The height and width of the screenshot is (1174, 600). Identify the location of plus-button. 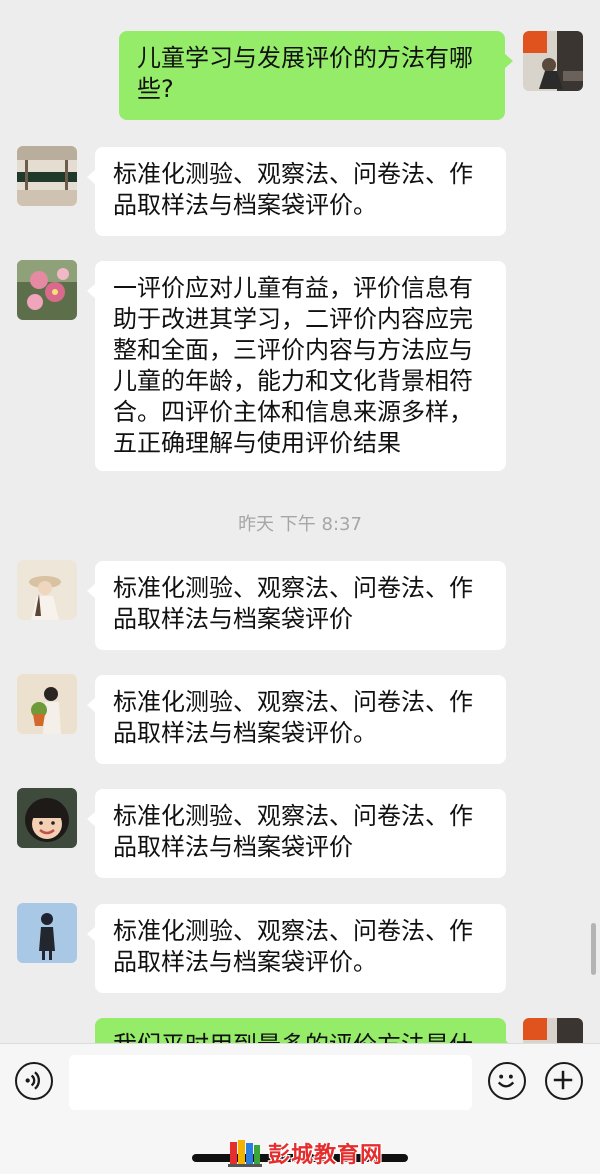
(564, 1081).